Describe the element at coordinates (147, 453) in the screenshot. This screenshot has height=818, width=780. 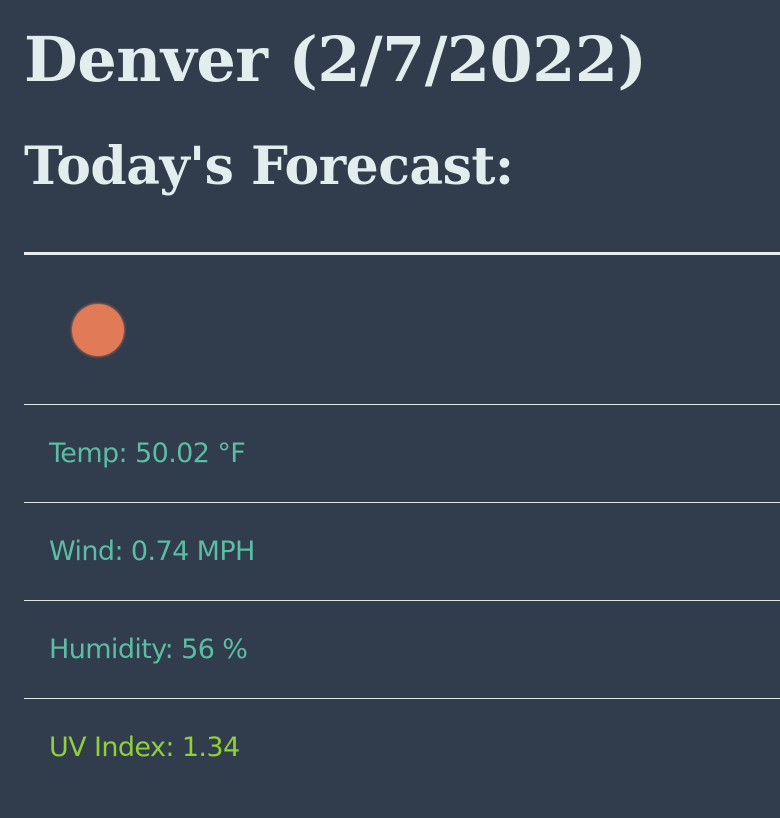
I see `temp-value: Temp: 50.02 °F` at that location.